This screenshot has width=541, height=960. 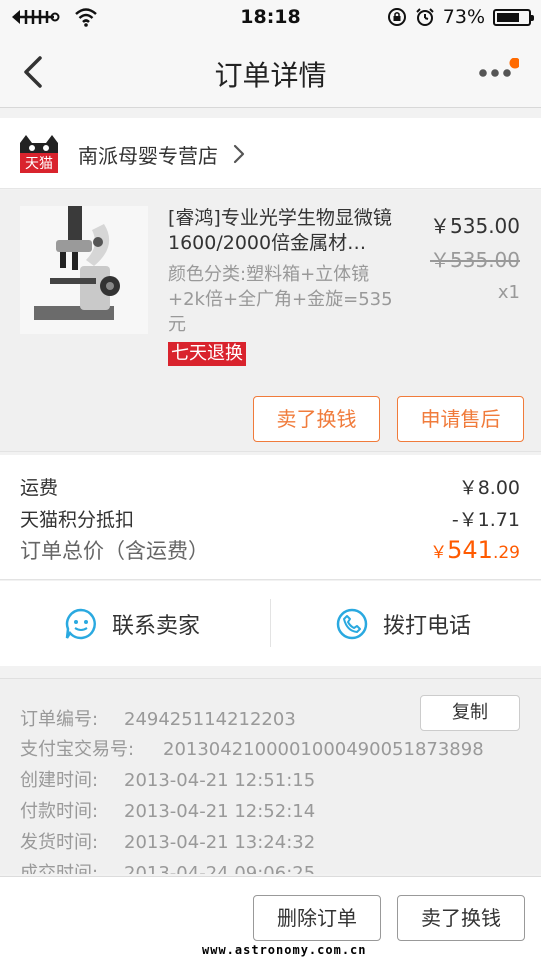 What do you see at coordinates (316, 419) in the screenshot?
I see `sell-button: 卖了换钱` at bounding box center [316, 419].